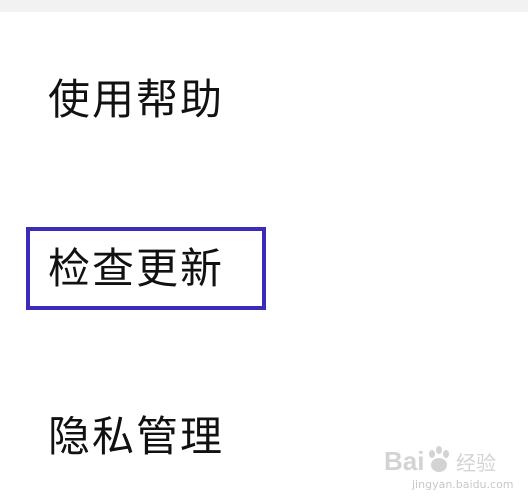 The width and height of the screenshot is (528, 500). I want to click on menu-item-label: 使用帮助, so click(136, 99).